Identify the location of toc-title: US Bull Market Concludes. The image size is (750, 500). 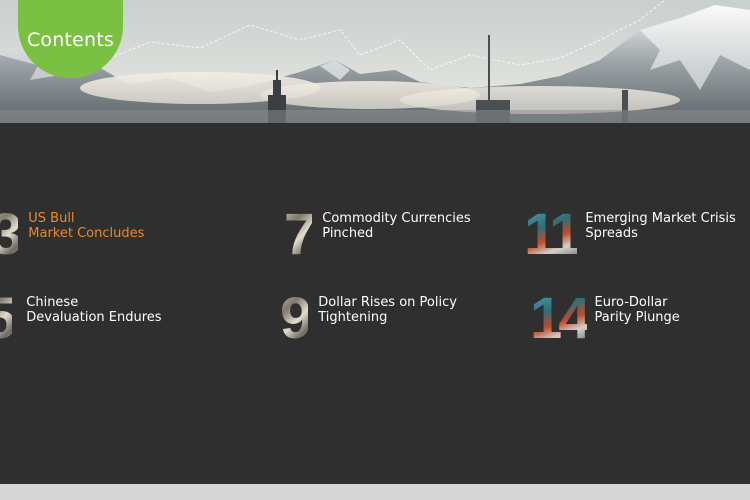
(86, 226).